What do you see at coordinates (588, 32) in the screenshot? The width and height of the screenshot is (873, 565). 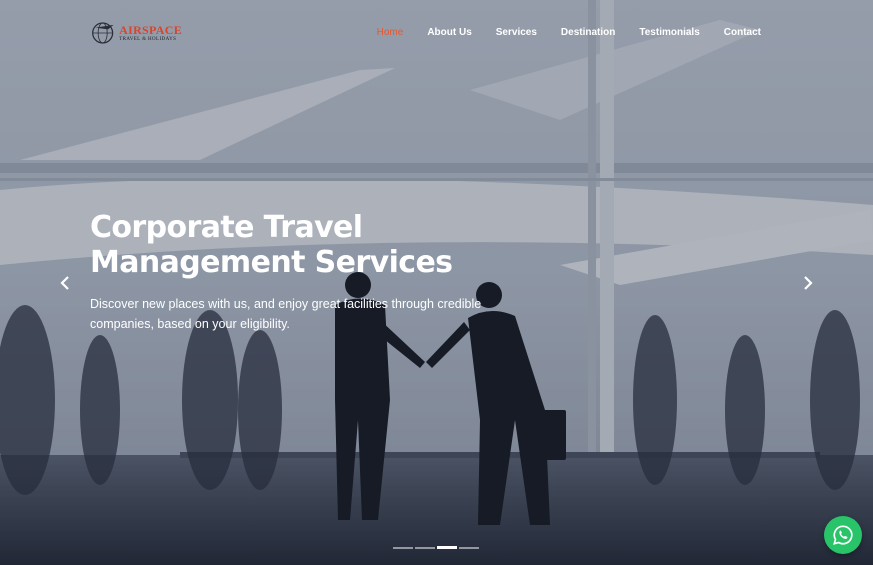 I see `nav-item-destination: Destination` at bounding box center [588, 32].